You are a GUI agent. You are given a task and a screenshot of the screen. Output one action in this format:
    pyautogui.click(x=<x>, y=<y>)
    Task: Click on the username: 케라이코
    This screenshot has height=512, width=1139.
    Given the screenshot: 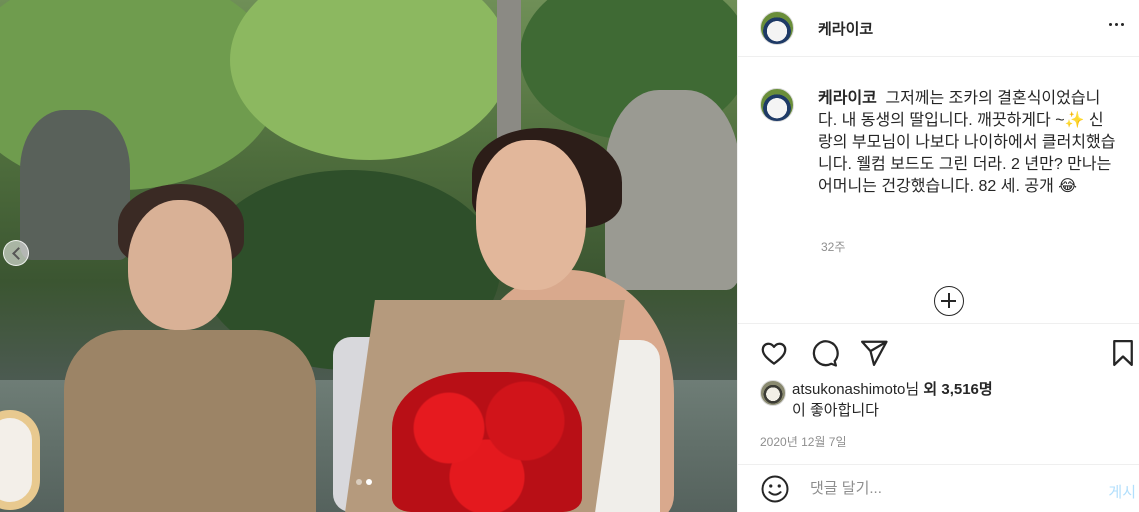 What is the action you would take?
    pyautogui.click(x=845, y=28)
    